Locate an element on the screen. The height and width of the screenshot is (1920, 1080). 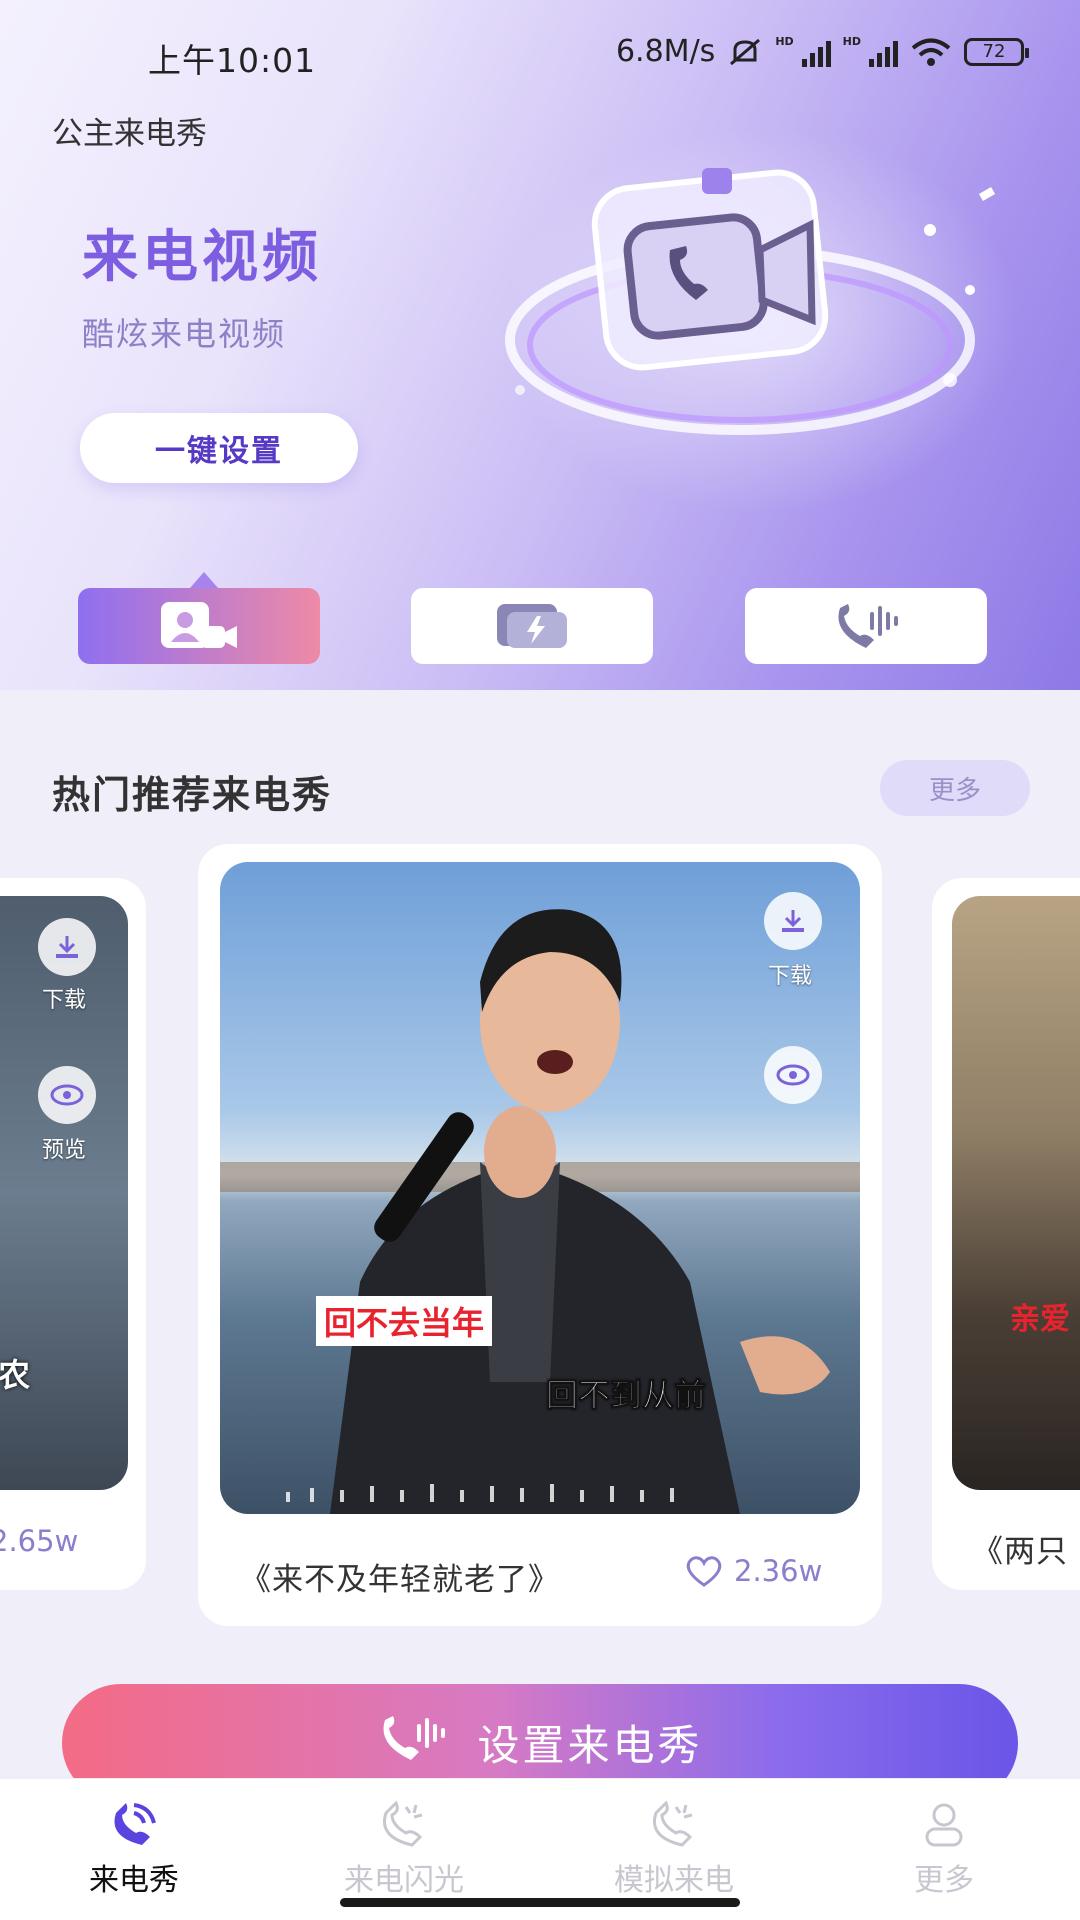
status-icons: 6.8M/s HD HD 72 is located at coordinates (822, 51).